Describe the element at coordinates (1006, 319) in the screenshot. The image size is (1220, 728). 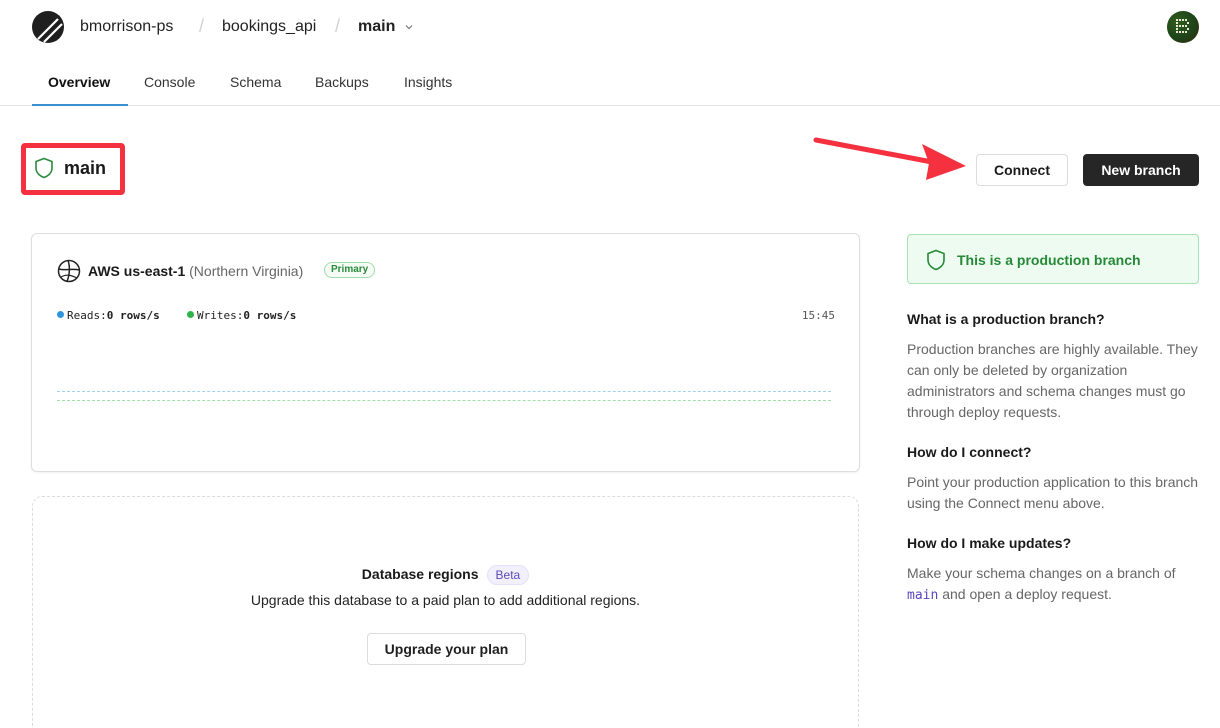
I see `faq-question: What is a production branch?` at that location.